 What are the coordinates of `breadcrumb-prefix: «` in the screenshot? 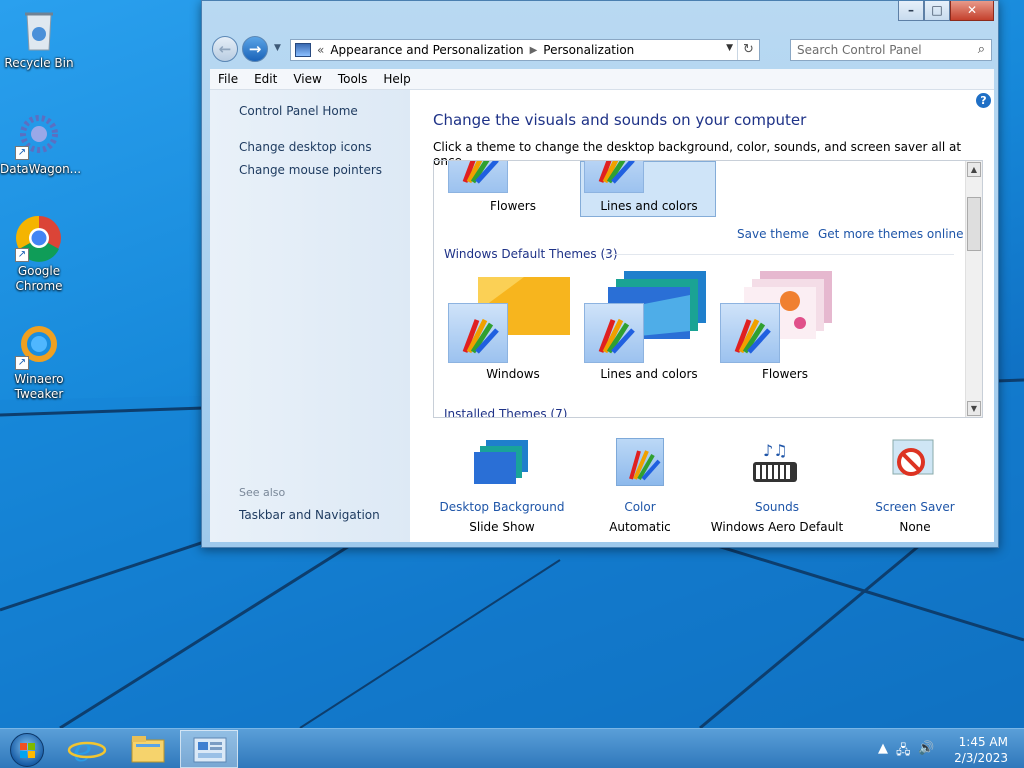 It's located at (320, 50).